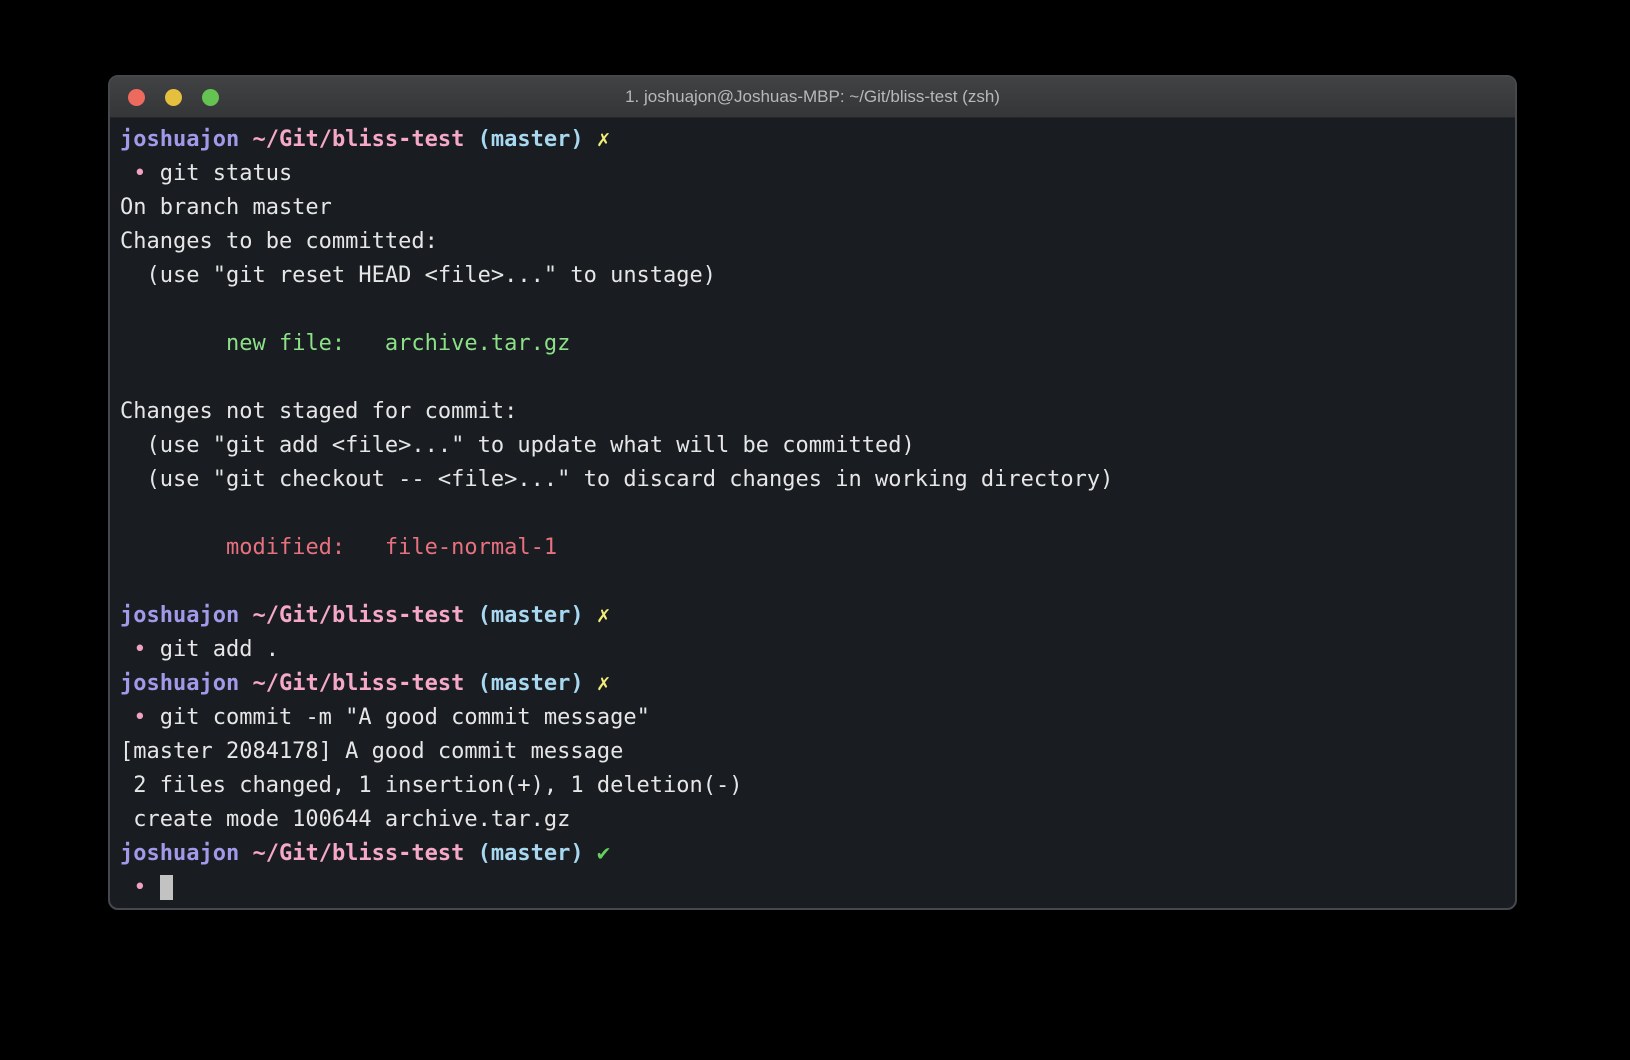 The width and height of the screenshot is (1630, 1060). I want to click on text-segment: On branch master, so click(226, 207).